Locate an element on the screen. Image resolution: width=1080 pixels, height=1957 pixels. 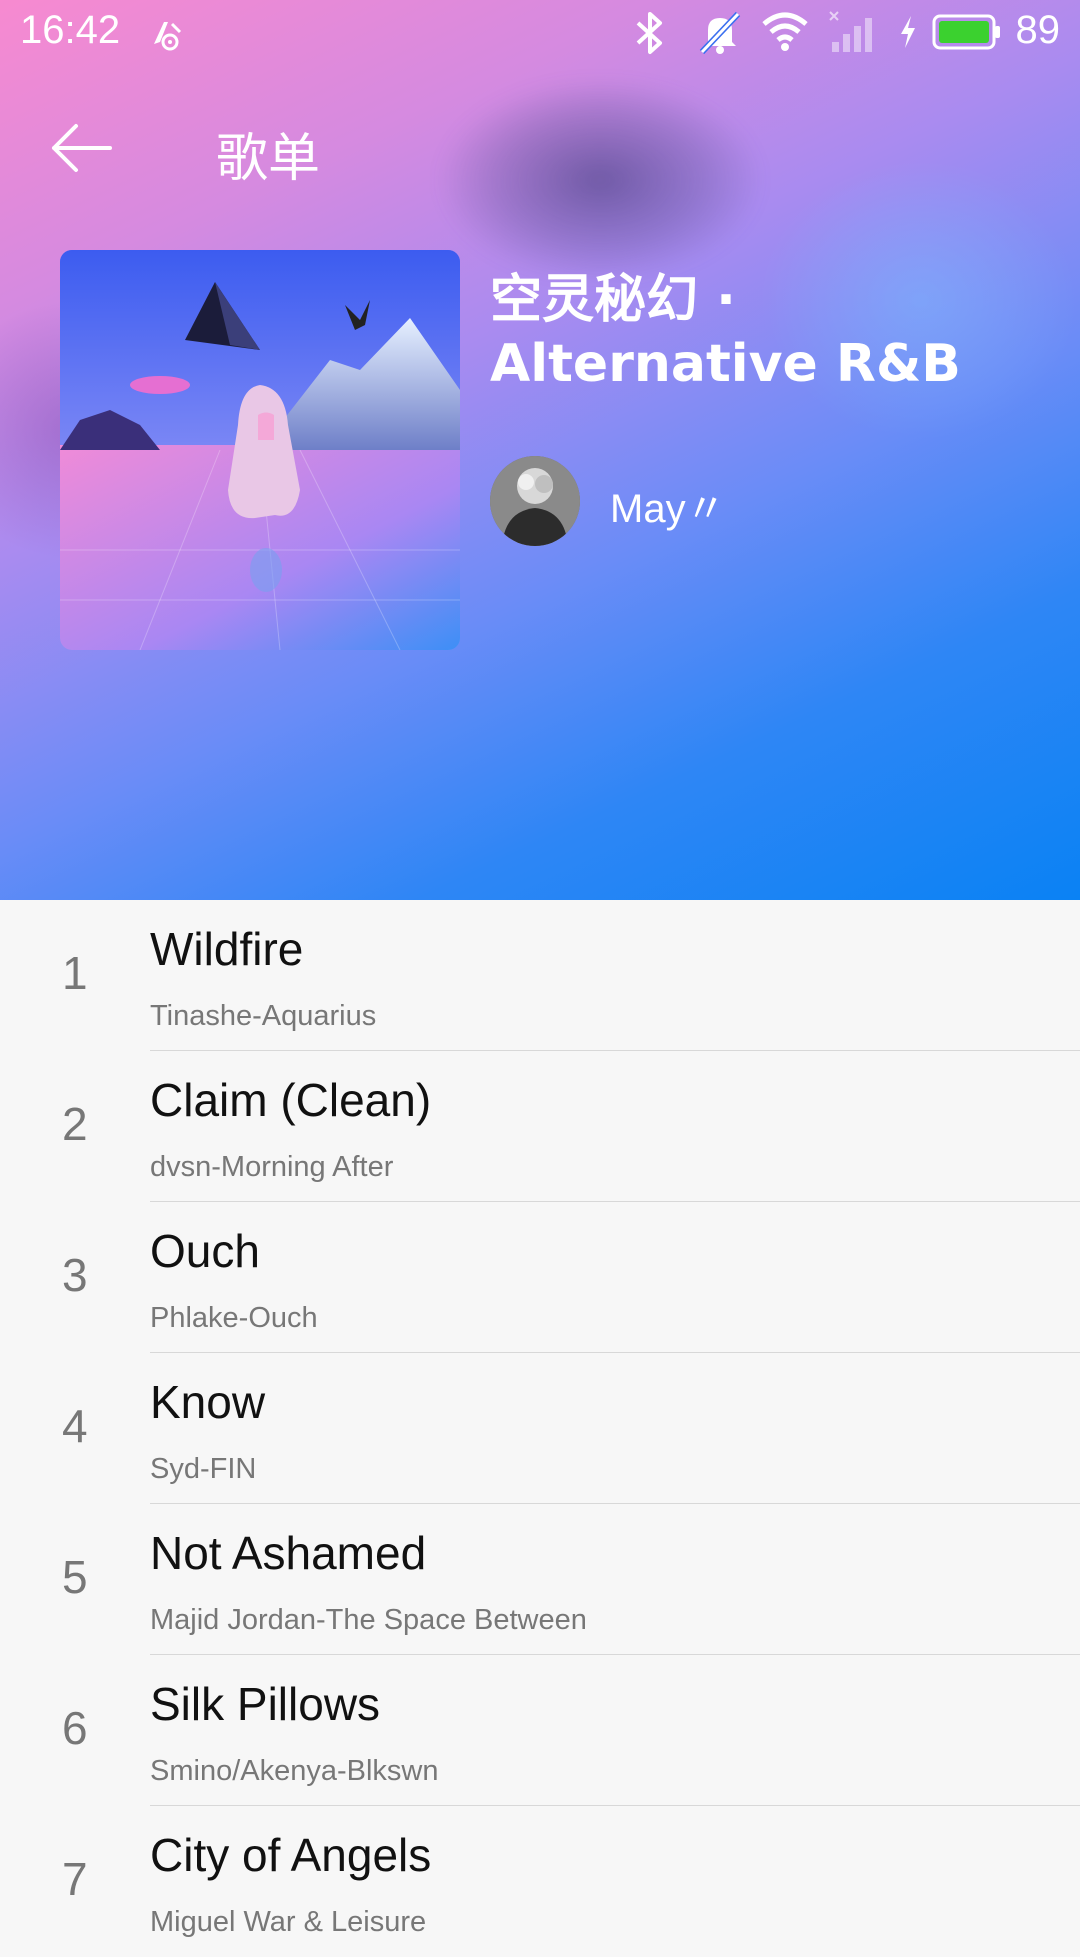
song-row: 4 Know Syd-FIN is located at coordinates (540, 1428).